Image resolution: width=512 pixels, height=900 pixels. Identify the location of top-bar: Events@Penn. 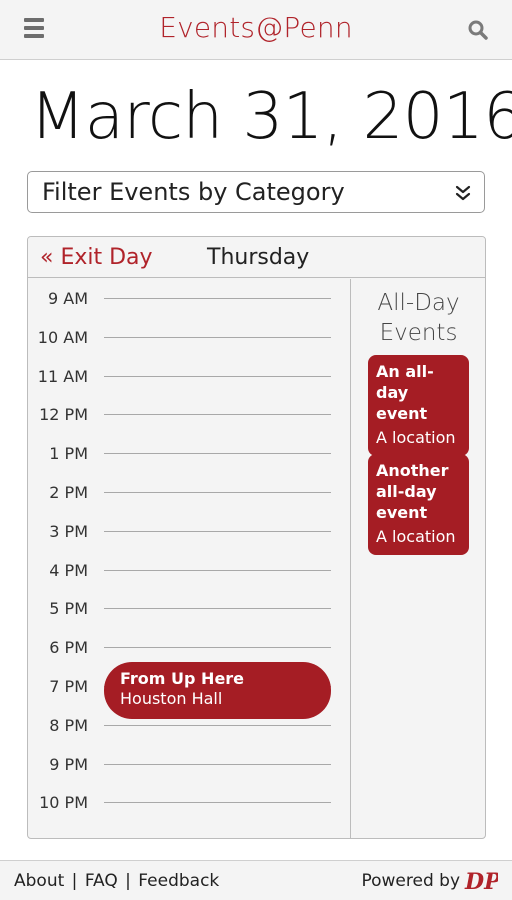
(256, 30).